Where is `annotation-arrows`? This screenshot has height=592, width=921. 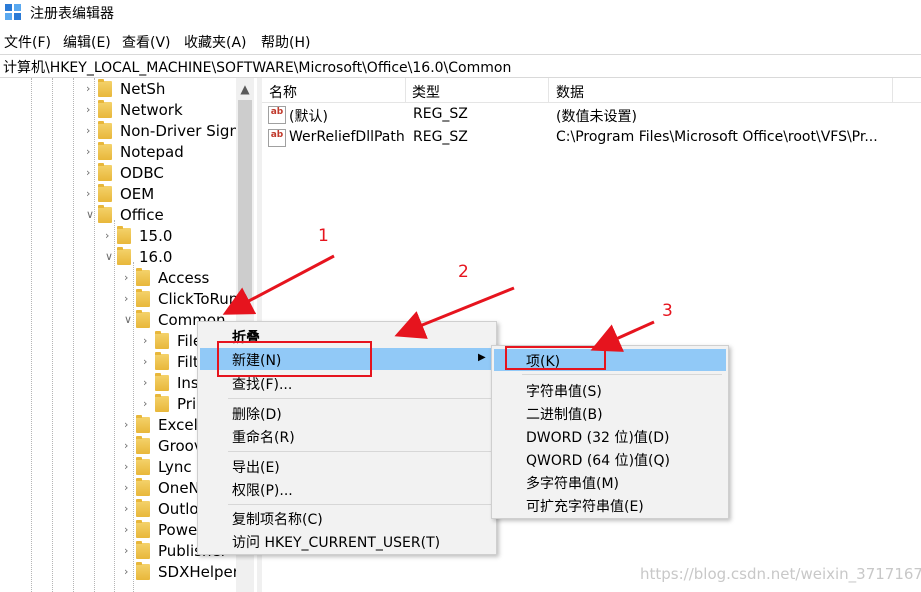
annotation-arrows is located at coordinates (438, 303).